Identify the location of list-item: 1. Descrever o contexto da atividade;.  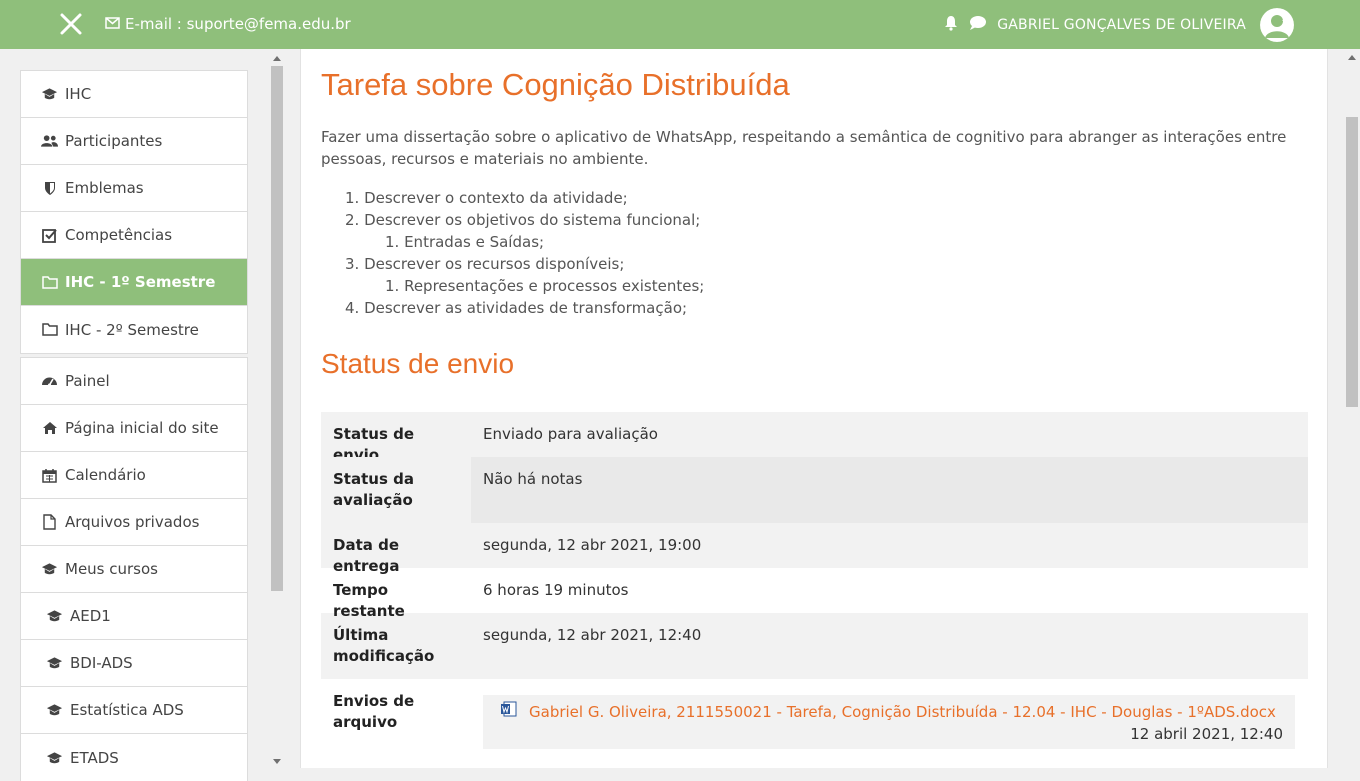
(486, 198).